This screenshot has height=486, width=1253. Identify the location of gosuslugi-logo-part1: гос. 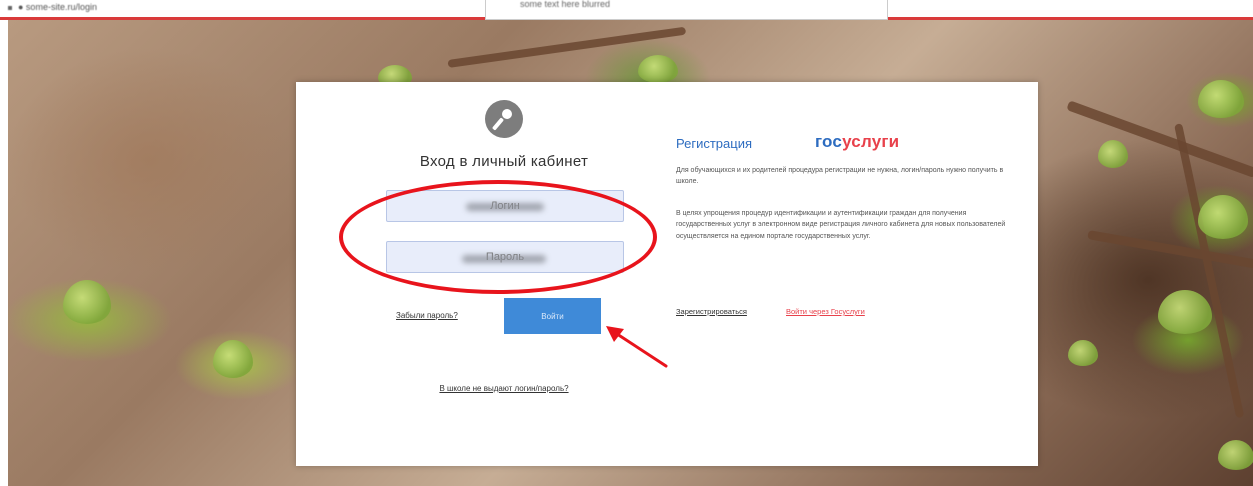
(829, 141).